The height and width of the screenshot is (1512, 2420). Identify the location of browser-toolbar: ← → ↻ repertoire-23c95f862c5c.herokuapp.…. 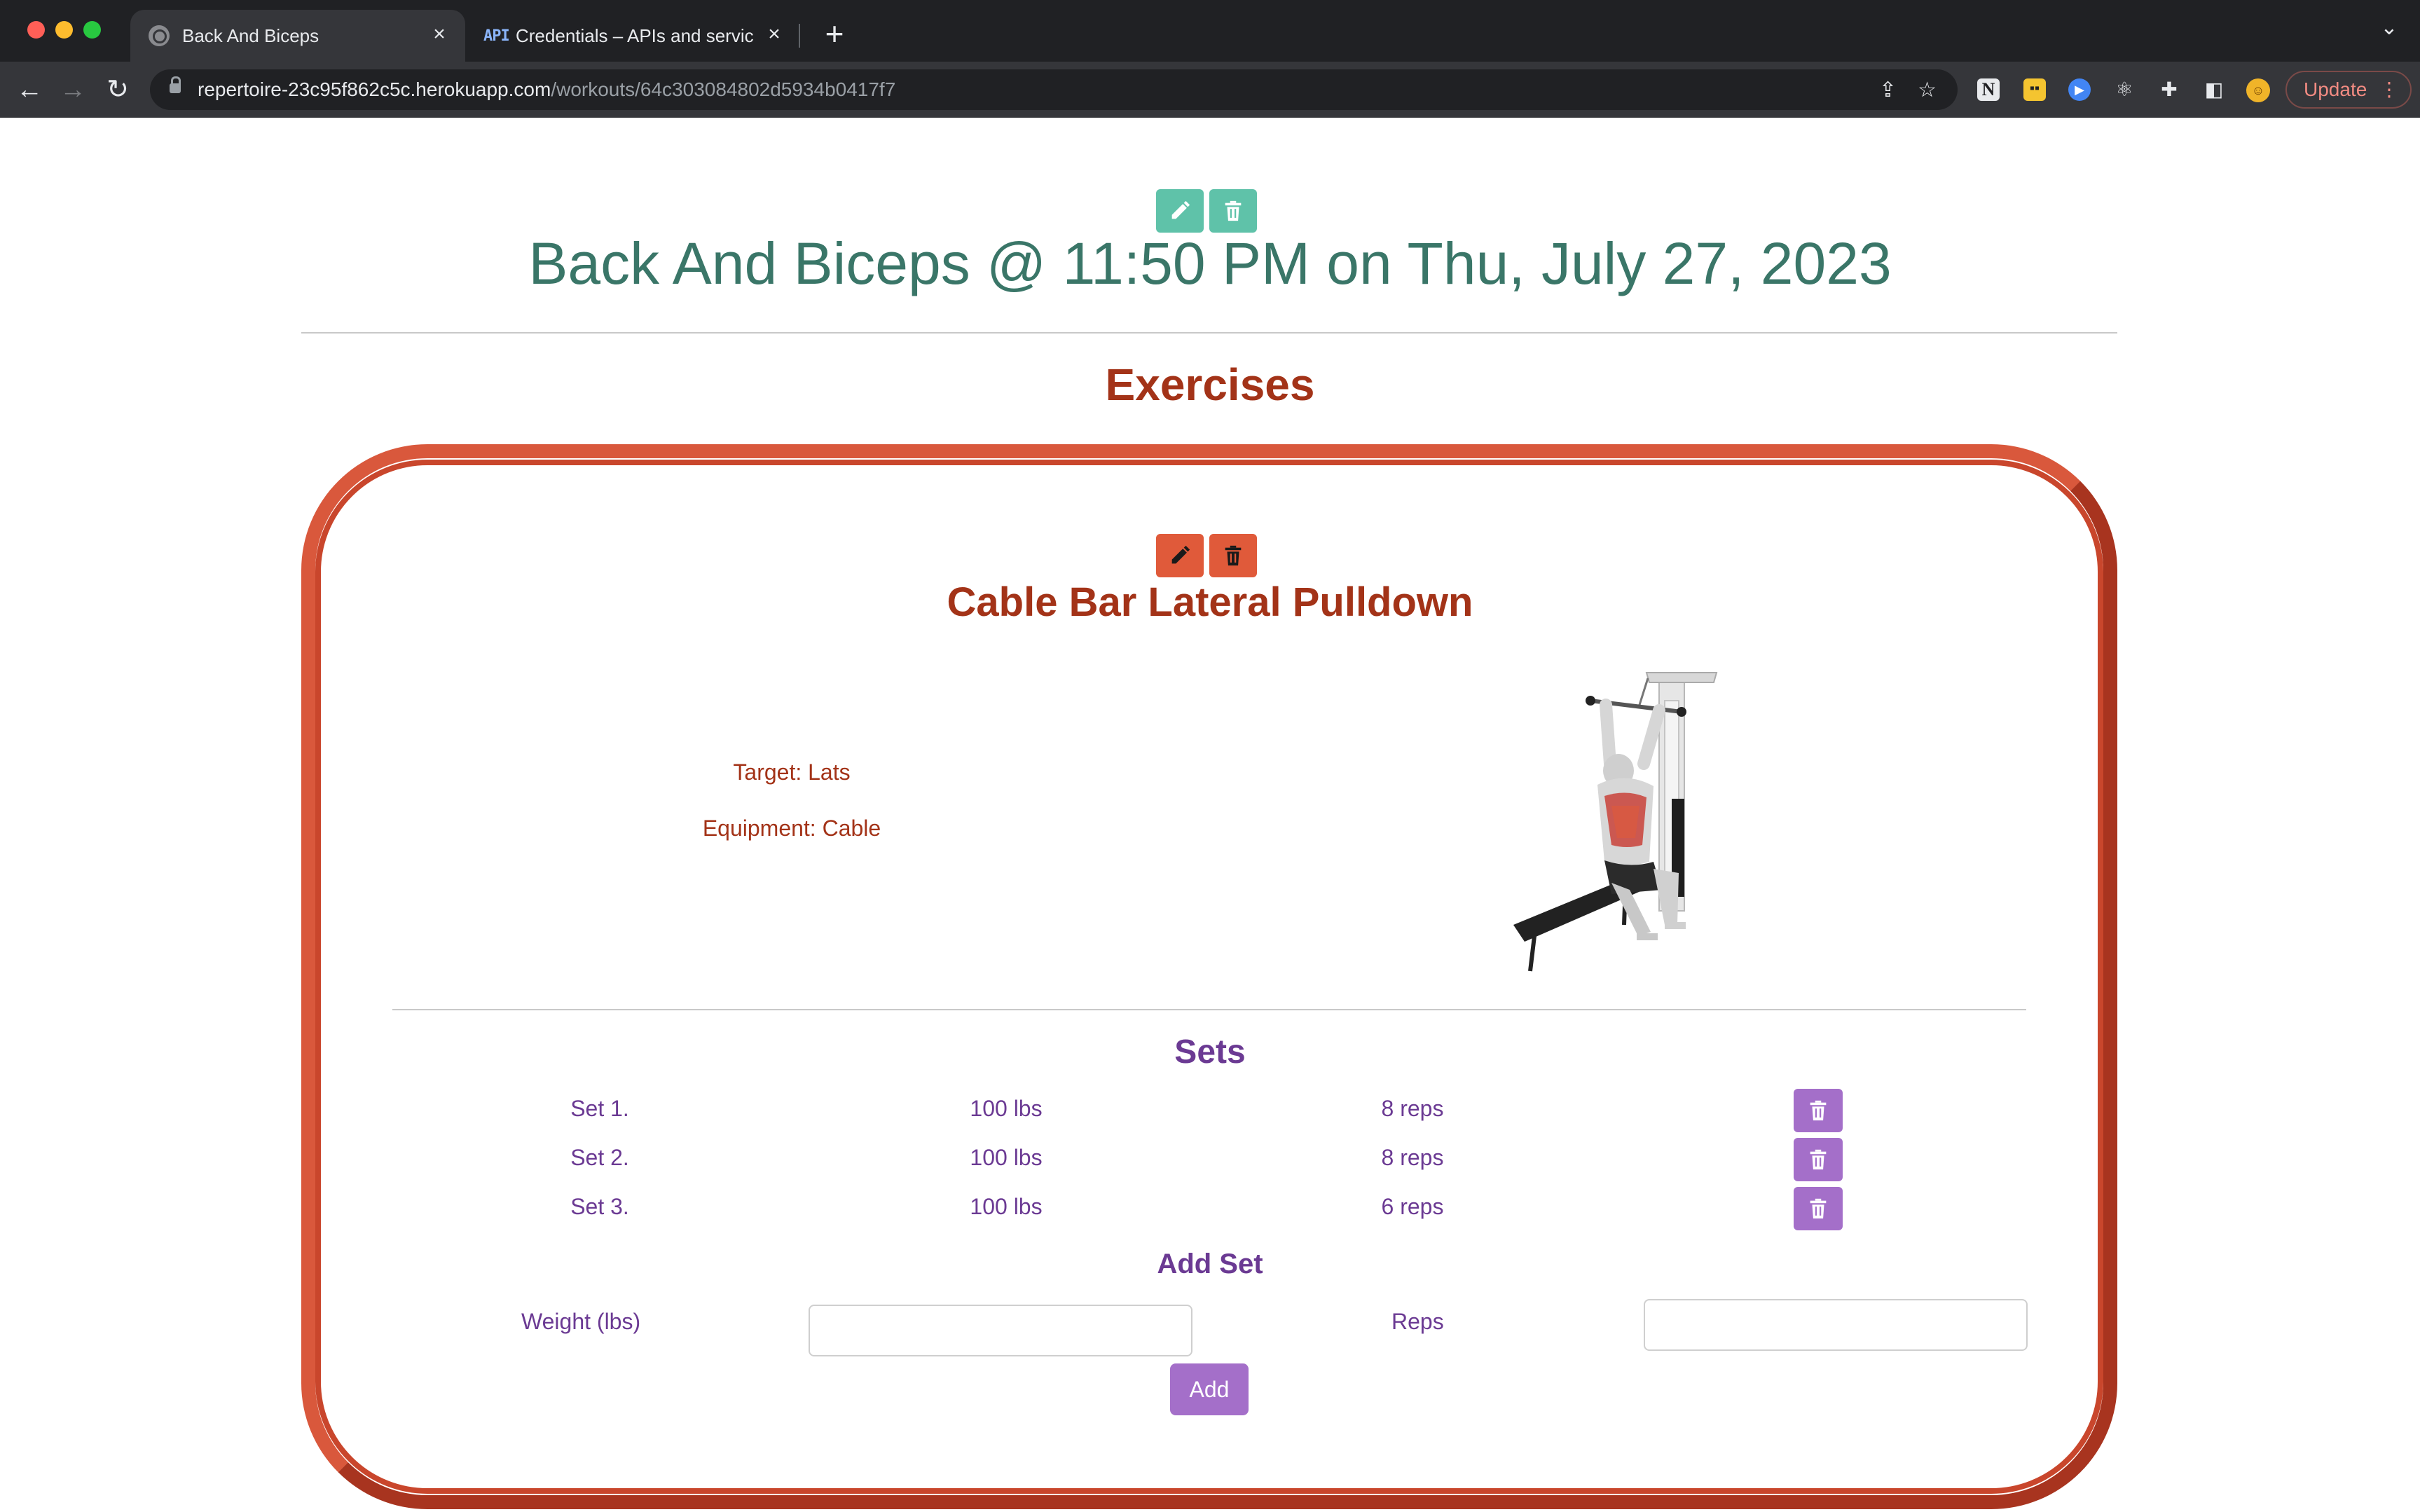
(1210, 90).